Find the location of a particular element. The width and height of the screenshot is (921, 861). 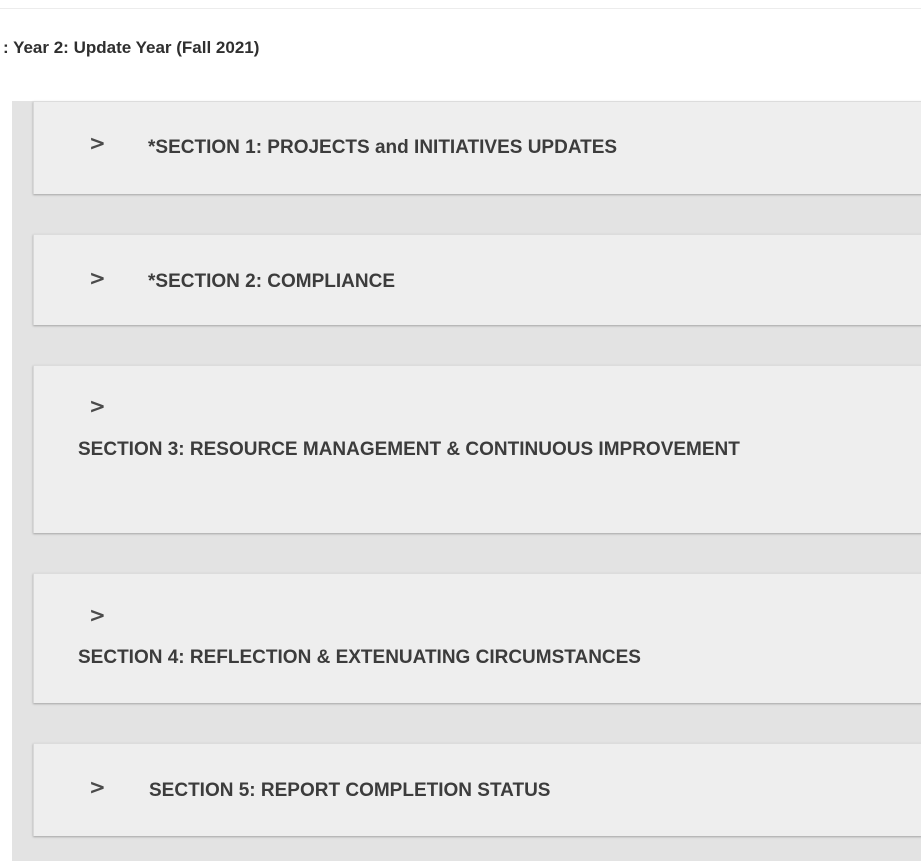

top-divider is located at coordinates (460, 4).